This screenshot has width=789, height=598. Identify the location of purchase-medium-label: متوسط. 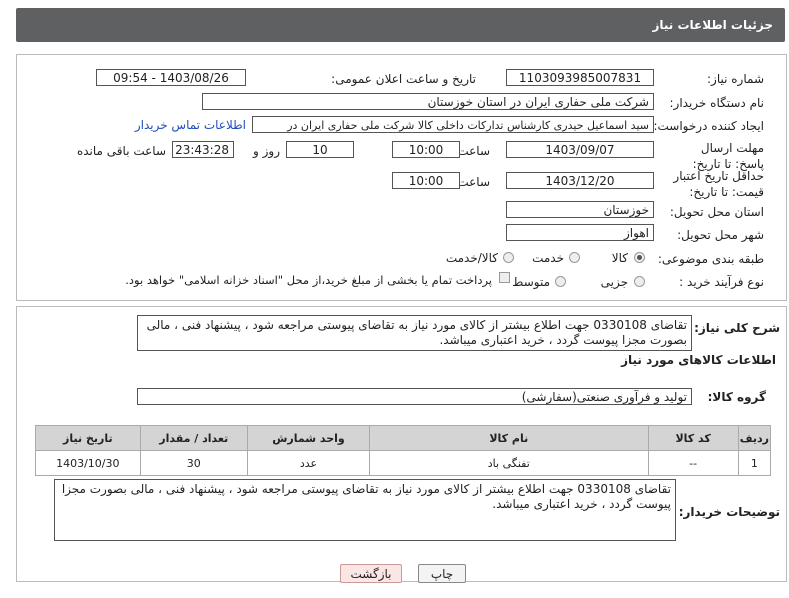
(531, 282).